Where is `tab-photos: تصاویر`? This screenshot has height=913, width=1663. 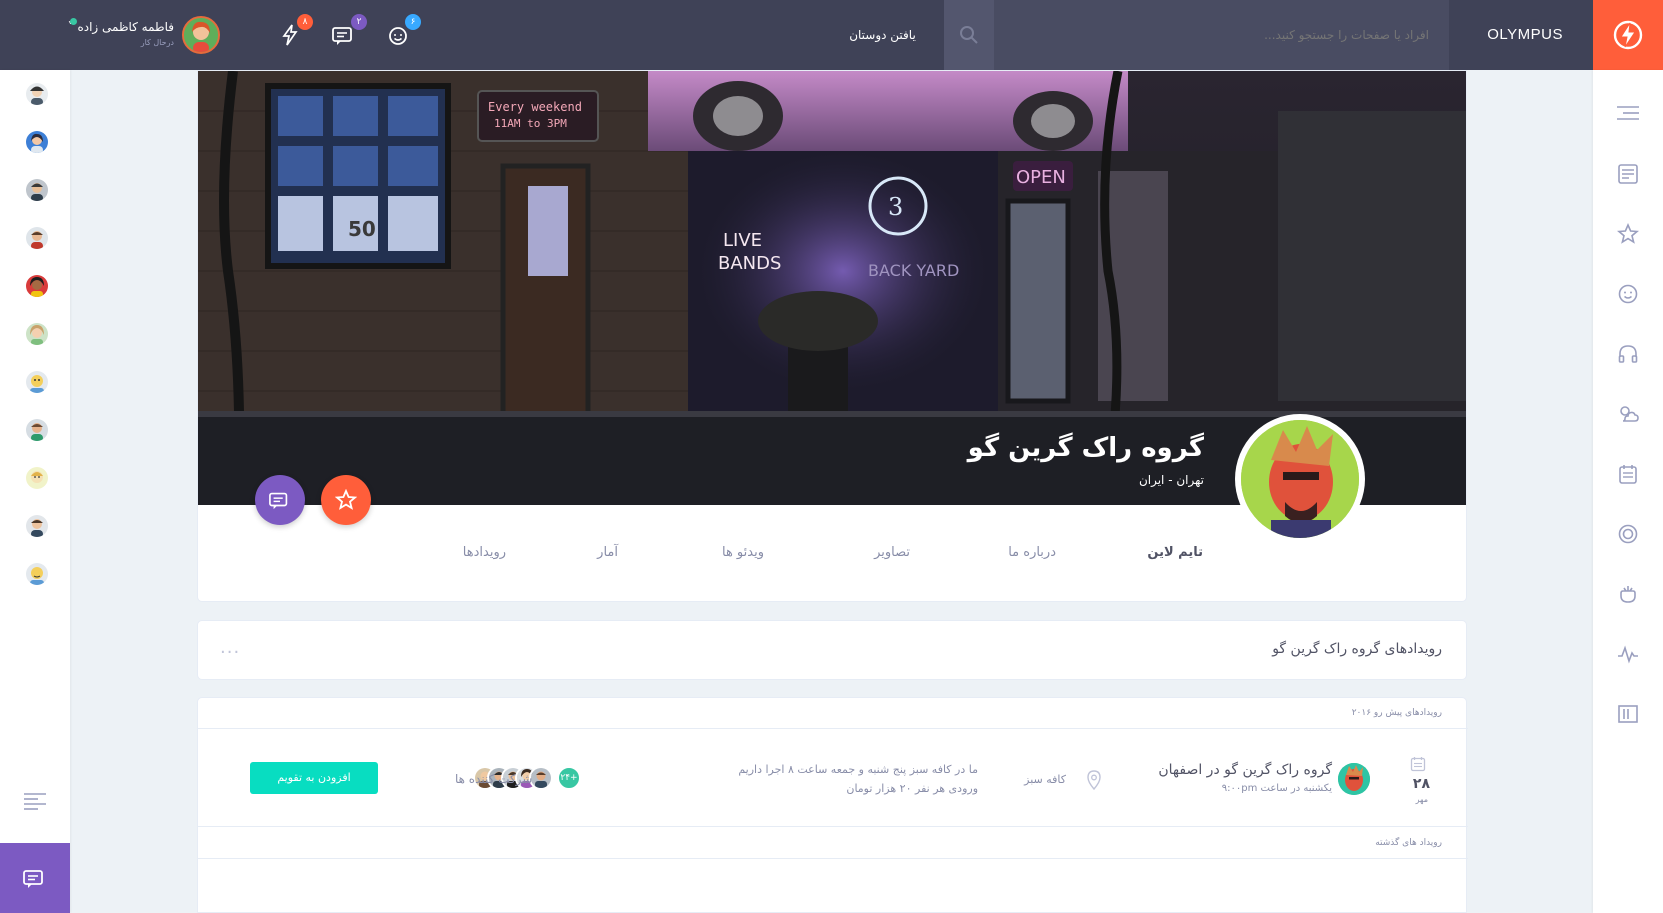
tab-photos: تصاویر is located at coordinates (892, 552).